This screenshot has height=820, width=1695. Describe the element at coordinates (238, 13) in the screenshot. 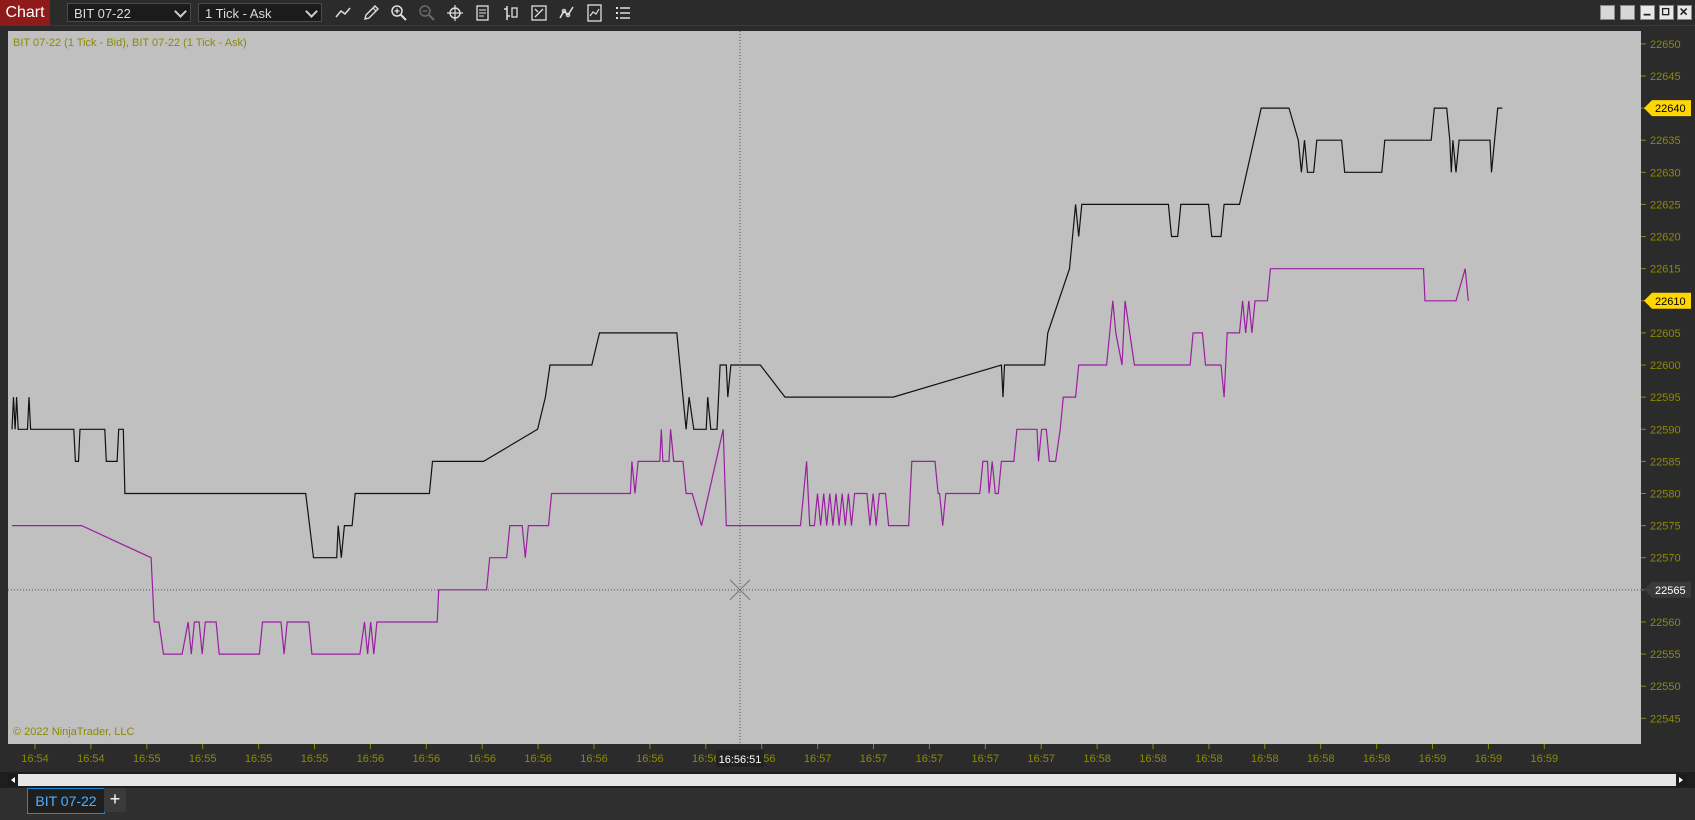

I see `interval-value: 1 Tick - Ask` at that location.